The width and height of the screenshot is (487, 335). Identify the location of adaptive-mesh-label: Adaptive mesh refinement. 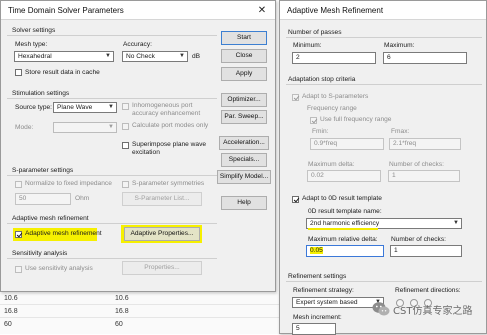
(63, 233).